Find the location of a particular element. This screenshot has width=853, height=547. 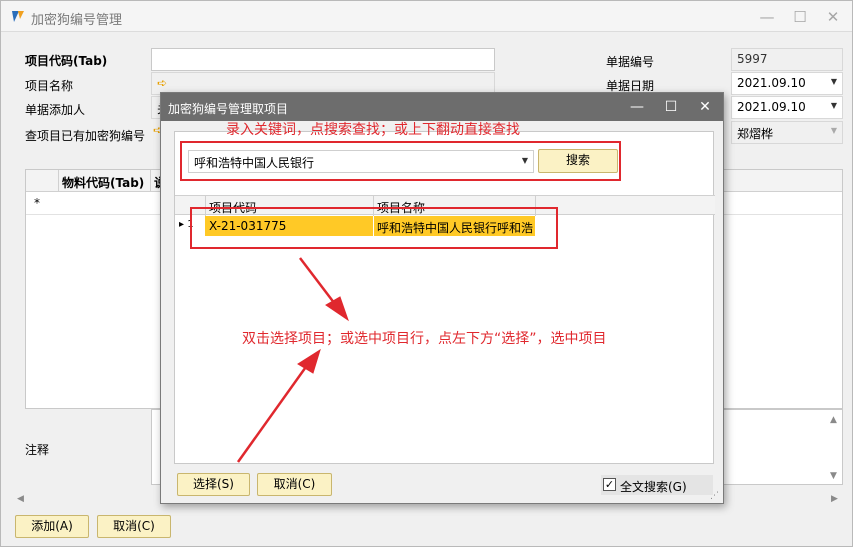

annotation-arrows is located at coordinates (292, 360).